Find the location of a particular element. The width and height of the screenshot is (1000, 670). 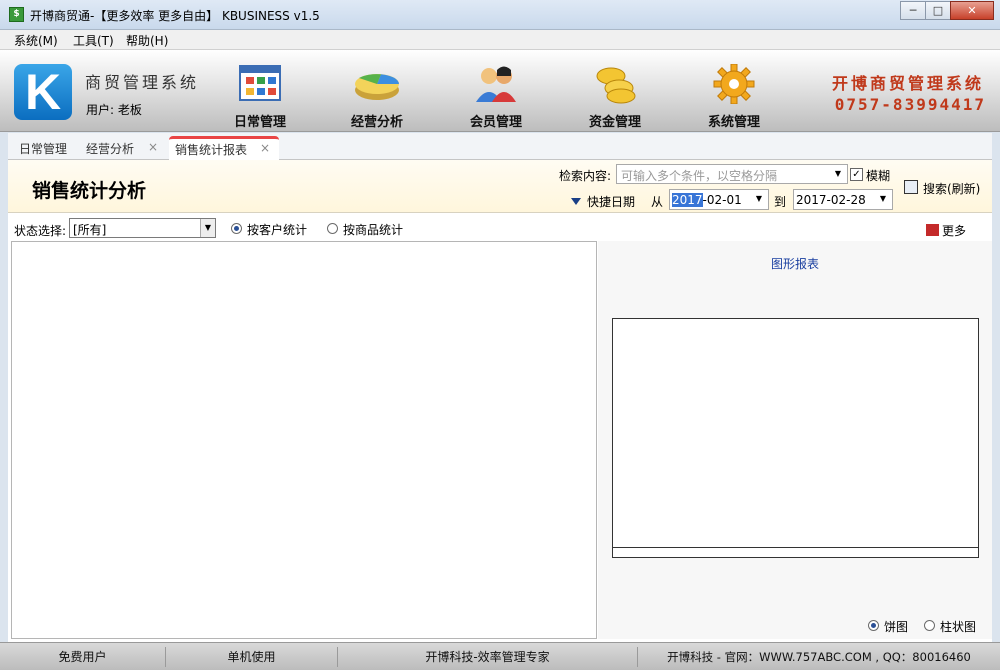

toolbar-label: 日常管理 is located at coordinates (259, 122).